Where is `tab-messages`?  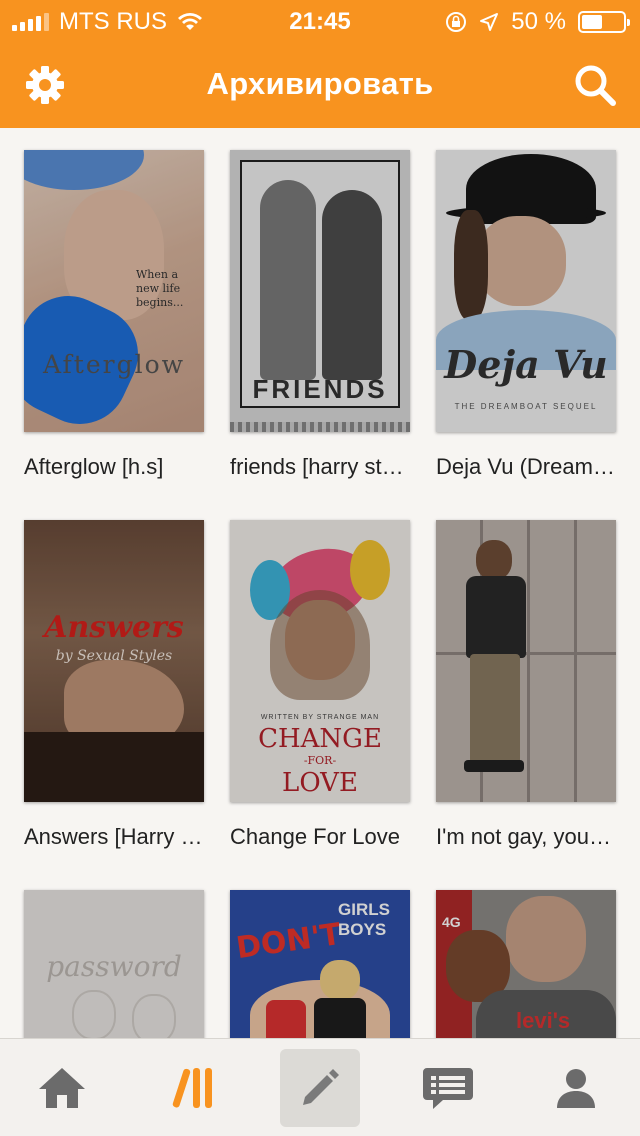
tab-messages is located at coordinates (448, 1088).